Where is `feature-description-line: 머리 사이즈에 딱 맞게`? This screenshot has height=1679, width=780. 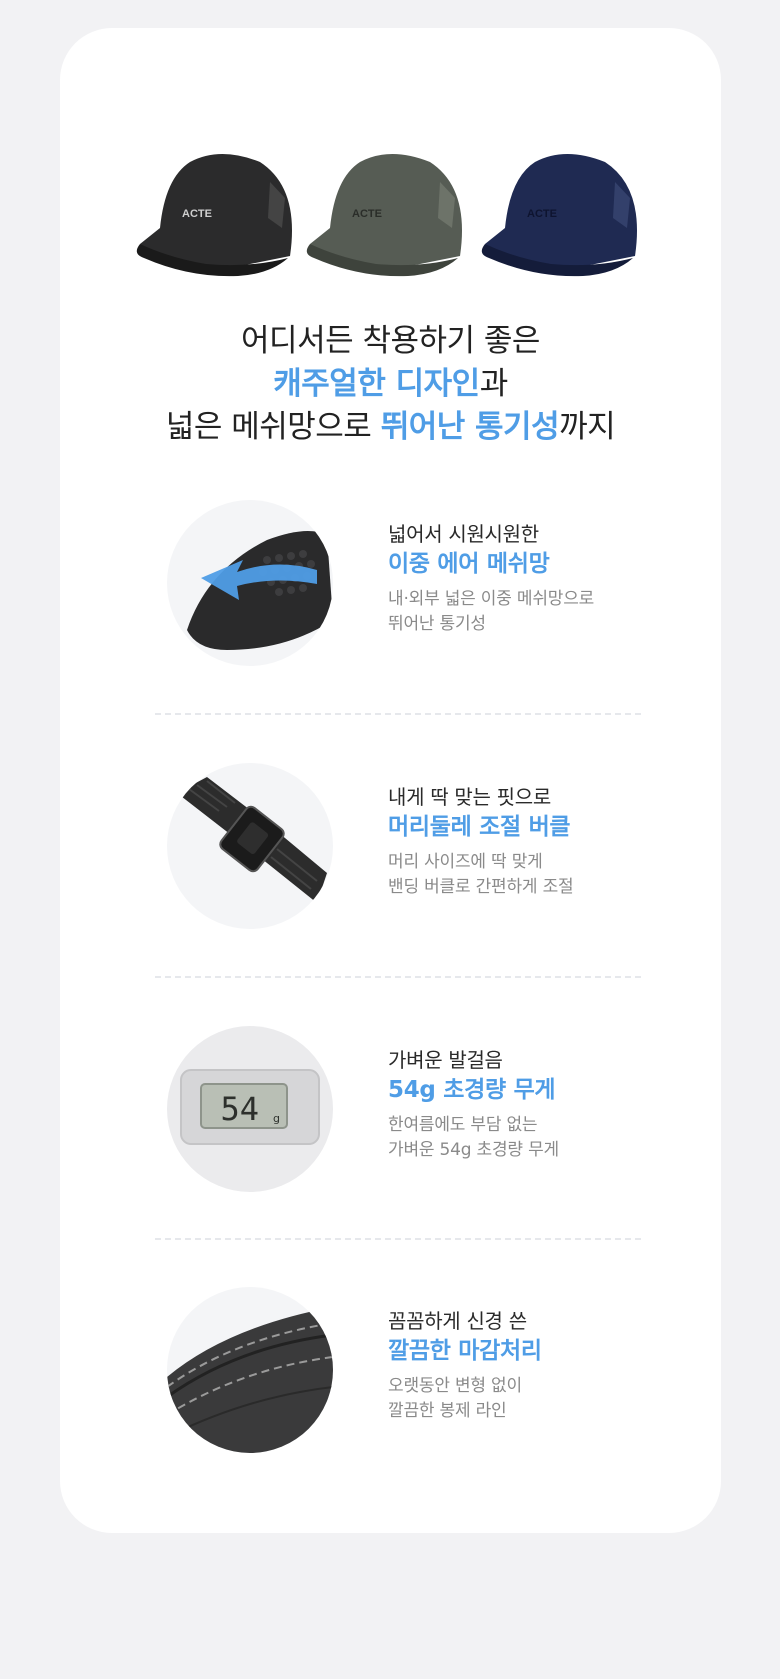
feature-description-line: 머리 사이즈에 딱 맞게 is located at coordinates (465, 862).